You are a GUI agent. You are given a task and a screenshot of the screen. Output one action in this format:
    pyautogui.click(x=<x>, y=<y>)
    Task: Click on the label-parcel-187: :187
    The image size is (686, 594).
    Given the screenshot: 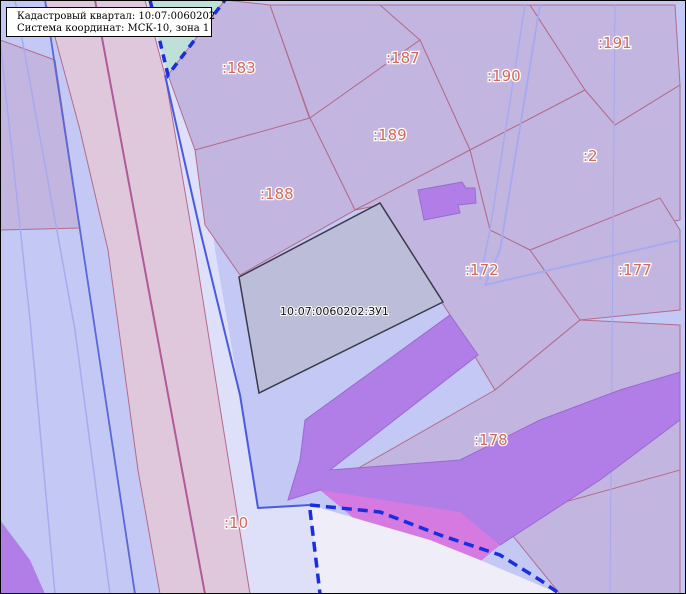 What is the action you would take?
    pyautogui.click(x=403, y=58)
    